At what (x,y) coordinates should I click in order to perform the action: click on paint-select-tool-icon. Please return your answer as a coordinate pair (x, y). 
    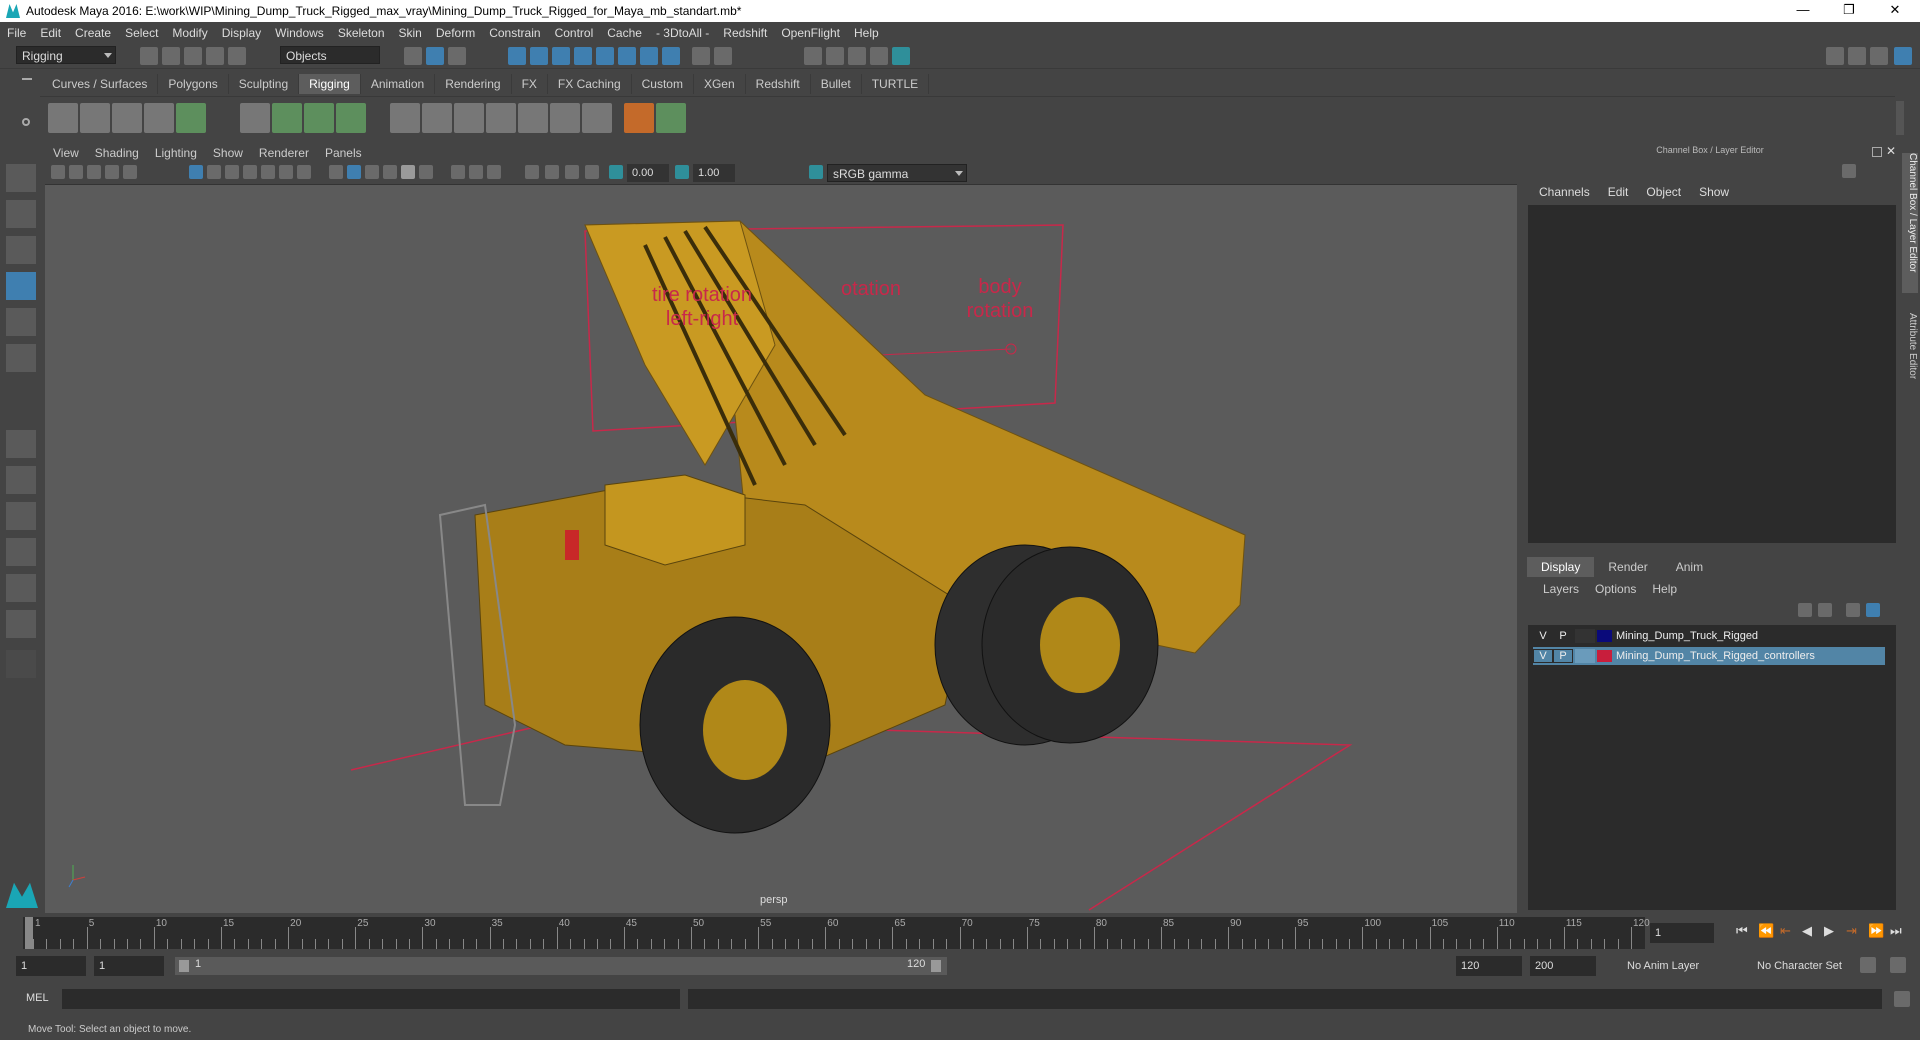
    Looking at the image, I should click on (21, 250).